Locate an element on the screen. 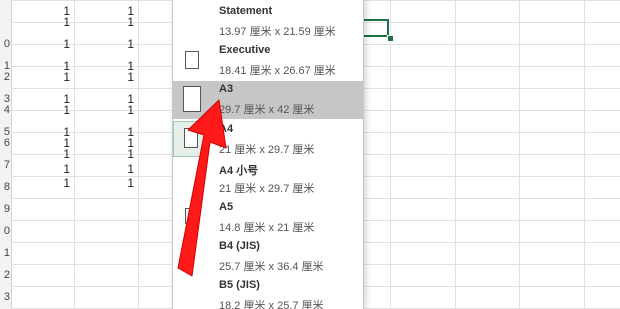 The image size is (620, 309). red-arrow-icon is located at coordinates (202, 188).